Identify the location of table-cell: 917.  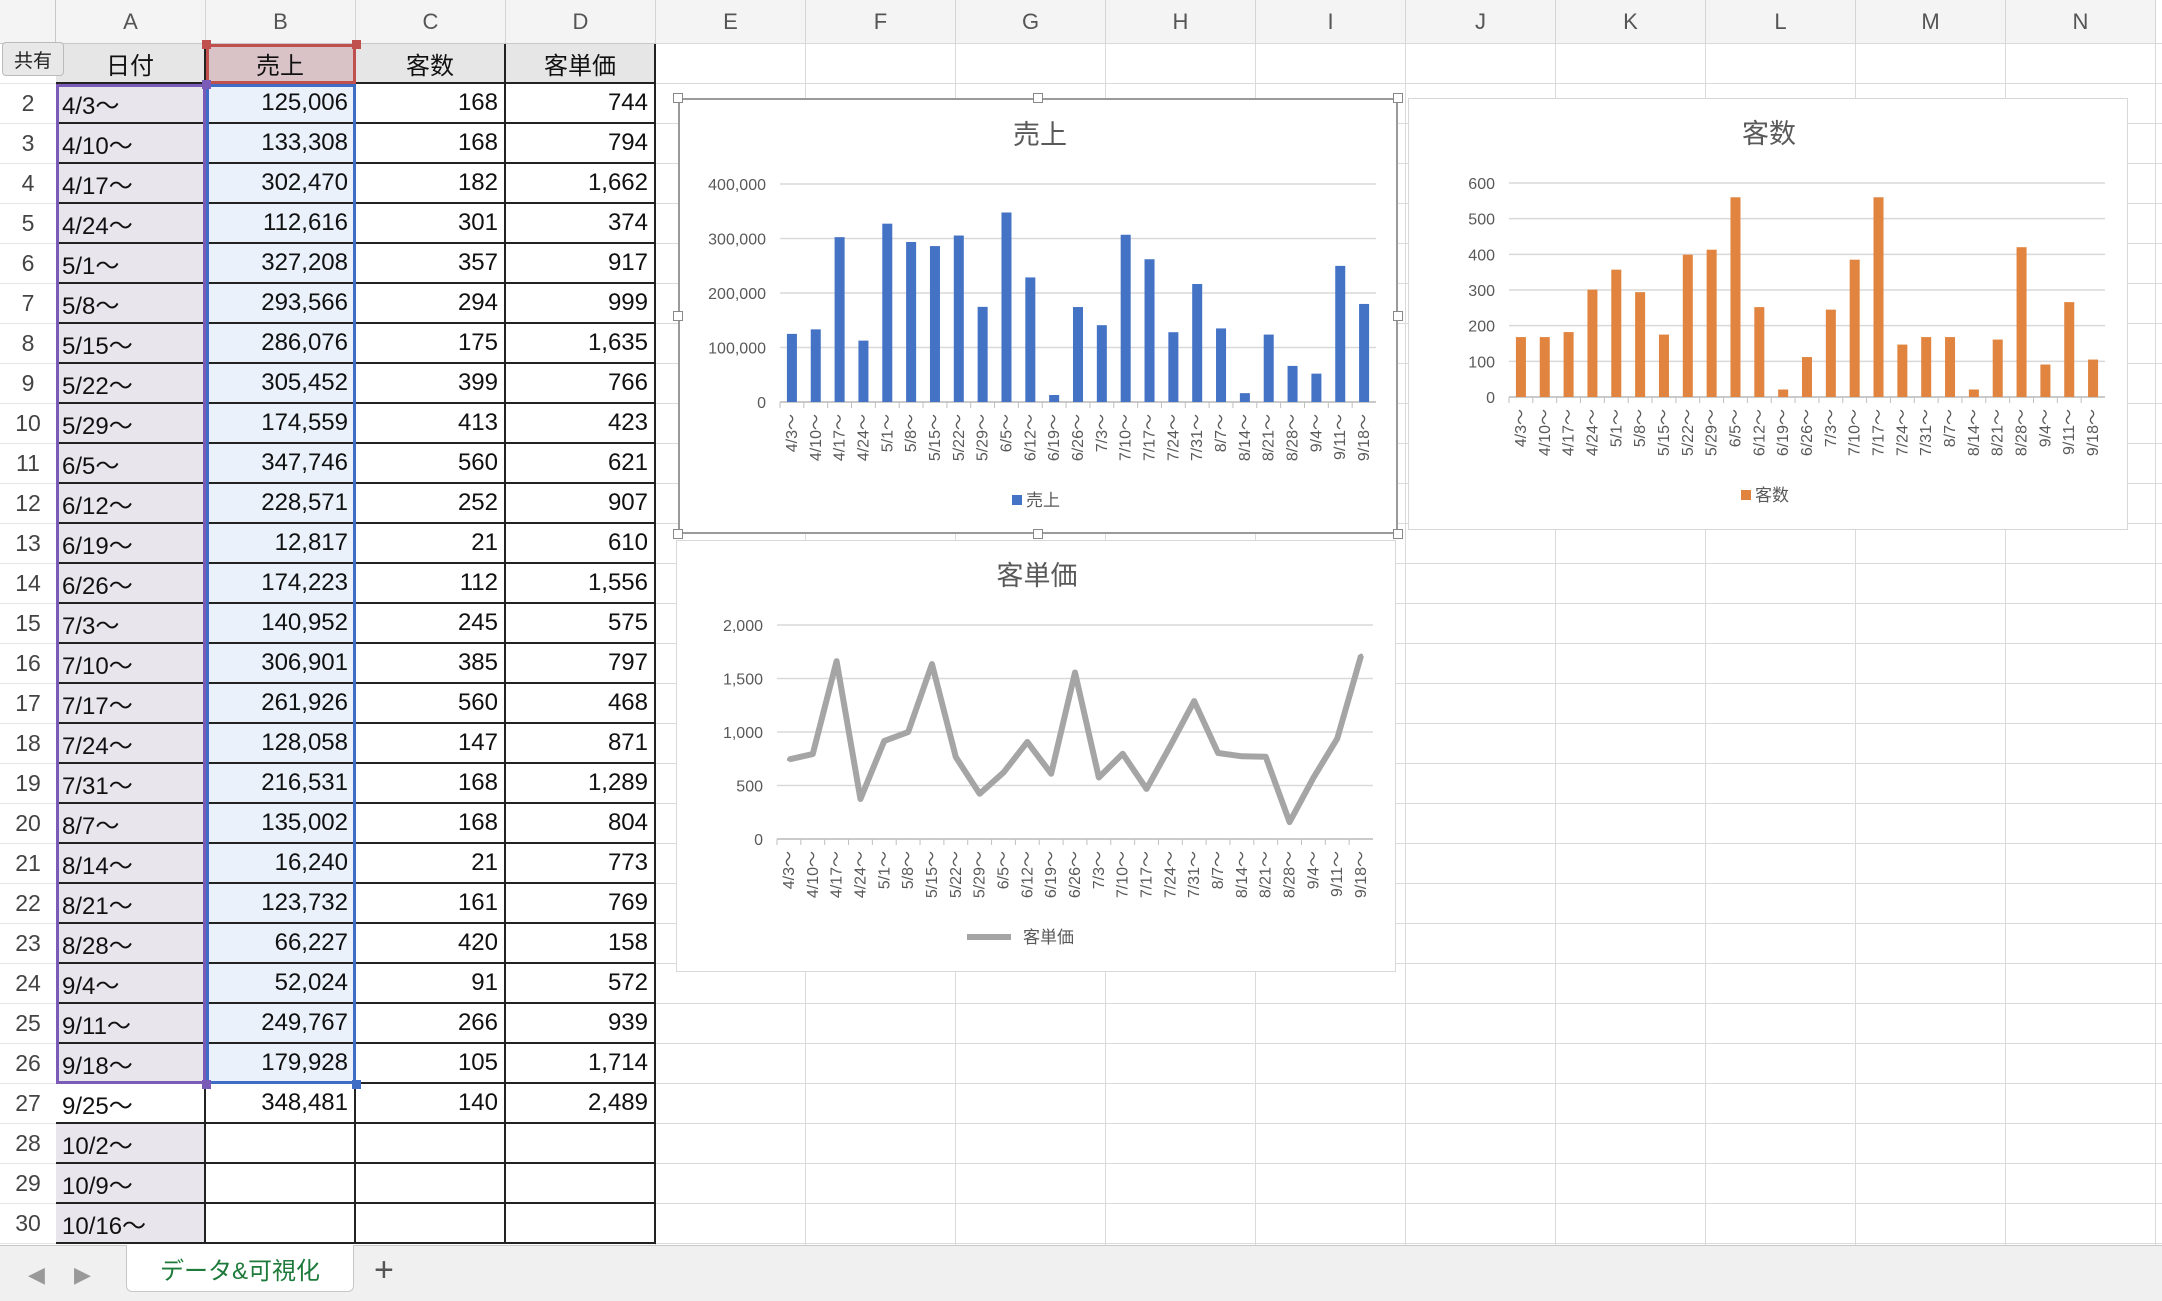
(581, 264).